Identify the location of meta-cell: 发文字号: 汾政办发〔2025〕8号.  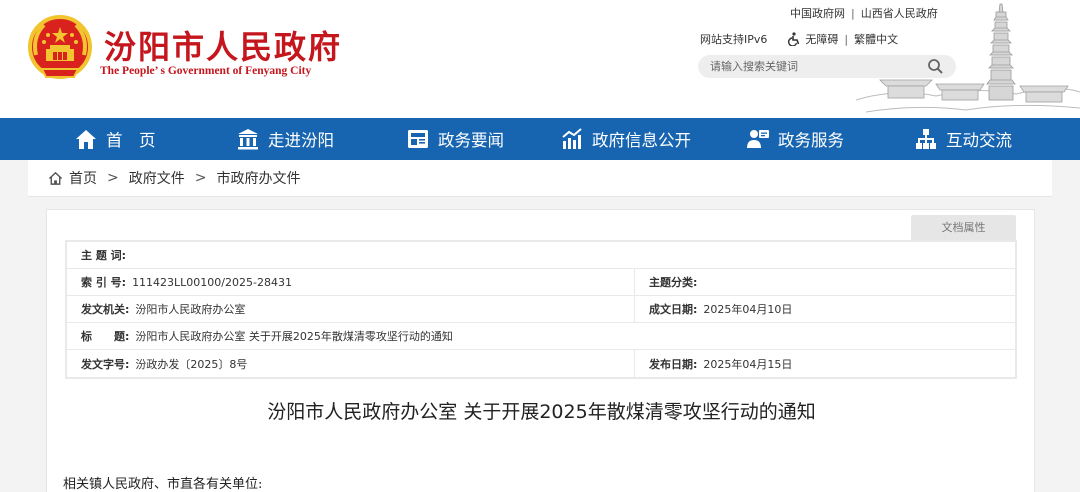
(351, 363).